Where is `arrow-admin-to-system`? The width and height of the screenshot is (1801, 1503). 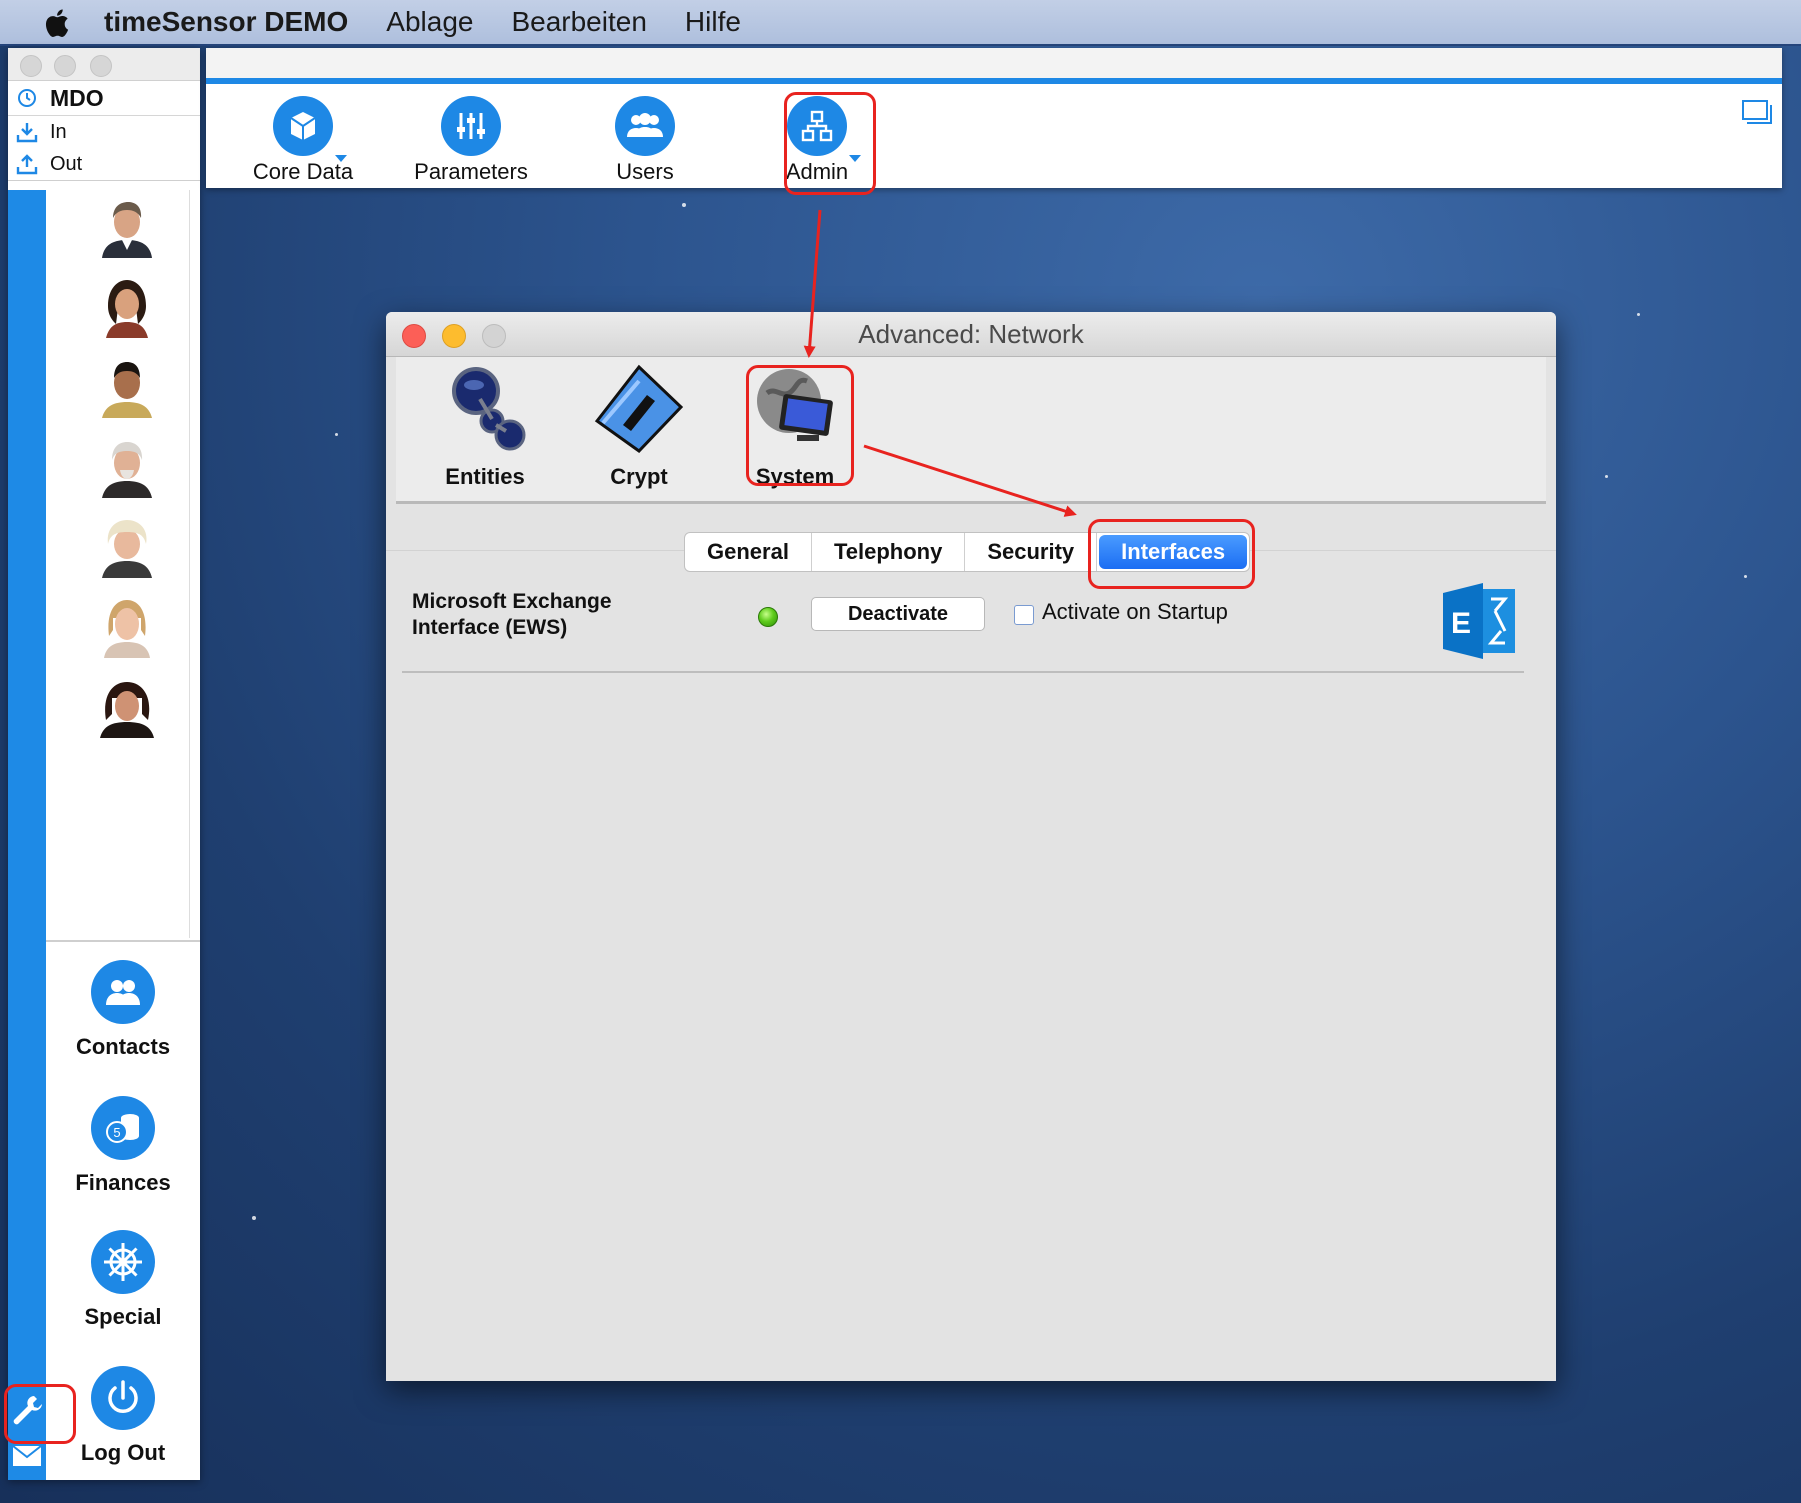 arrow-admin-to-system is located at coordinates (812, 283).